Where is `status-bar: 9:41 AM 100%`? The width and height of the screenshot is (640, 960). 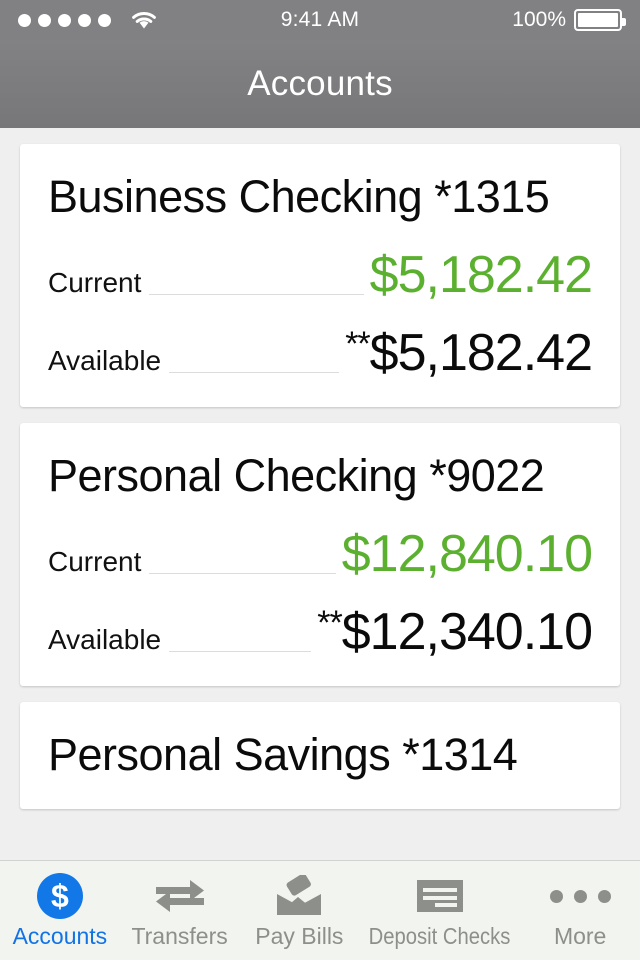 status-bar: 9:41 AM 100% is located at coordinates (320, 20).